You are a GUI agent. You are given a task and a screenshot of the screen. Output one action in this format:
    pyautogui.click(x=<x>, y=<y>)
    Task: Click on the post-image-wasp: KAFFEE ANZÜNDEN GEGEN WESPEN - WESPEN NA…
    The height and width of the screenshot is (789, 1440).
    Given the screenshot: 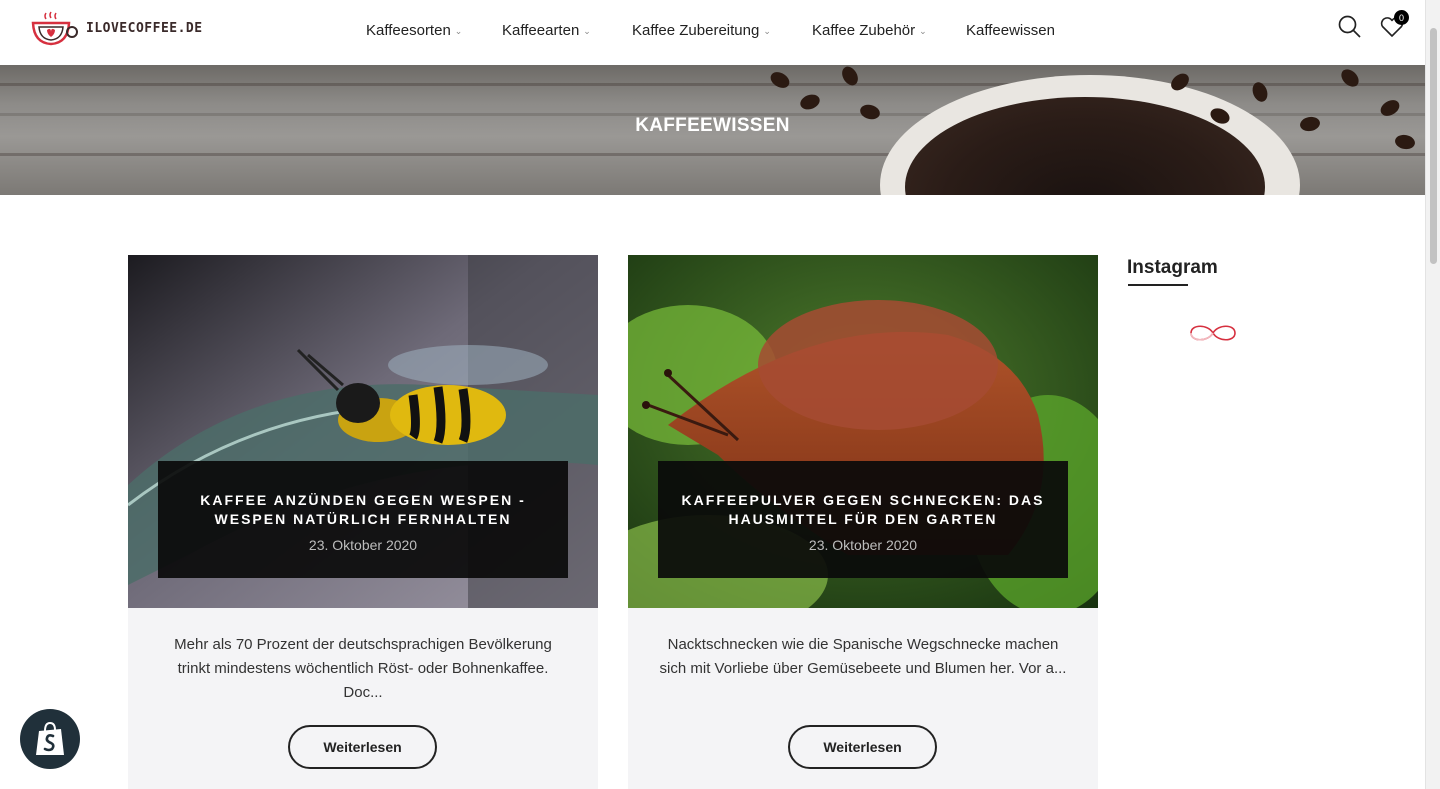 What is the action you would take?
    pyautogui.click(x=363, y=431)
    